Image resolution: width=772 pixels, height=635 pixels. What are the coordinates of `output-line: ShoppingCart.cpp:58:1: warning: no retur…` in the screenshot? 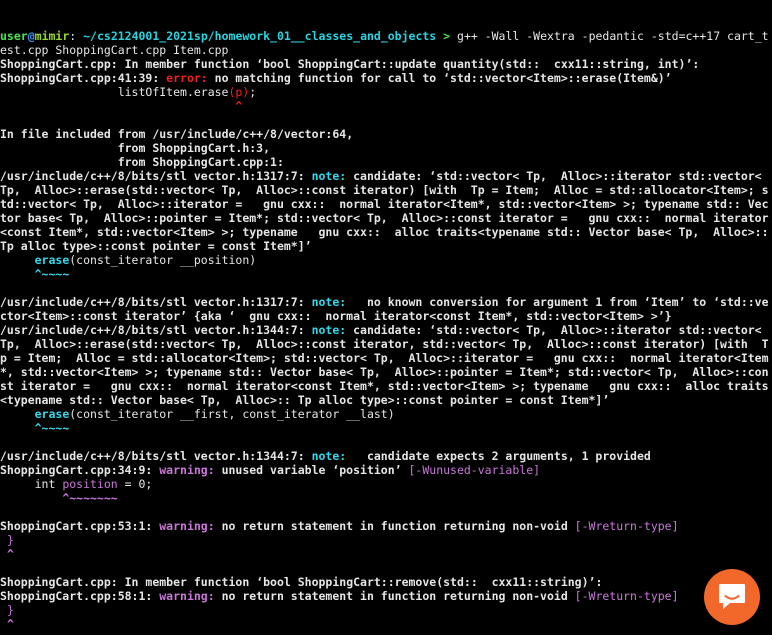 It's located at (386, 596).